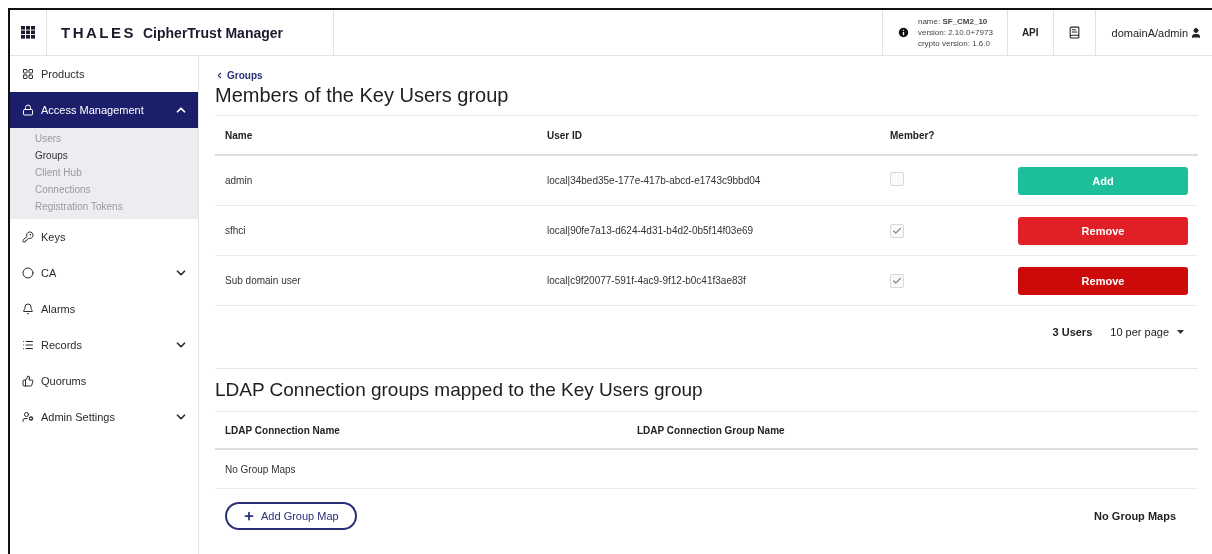 This screenshot has height=554, width=1212. What do you see at coordinates (1030, 32) in the screenshot?
I see `api-link: API` at bounding box center [1030, 32].